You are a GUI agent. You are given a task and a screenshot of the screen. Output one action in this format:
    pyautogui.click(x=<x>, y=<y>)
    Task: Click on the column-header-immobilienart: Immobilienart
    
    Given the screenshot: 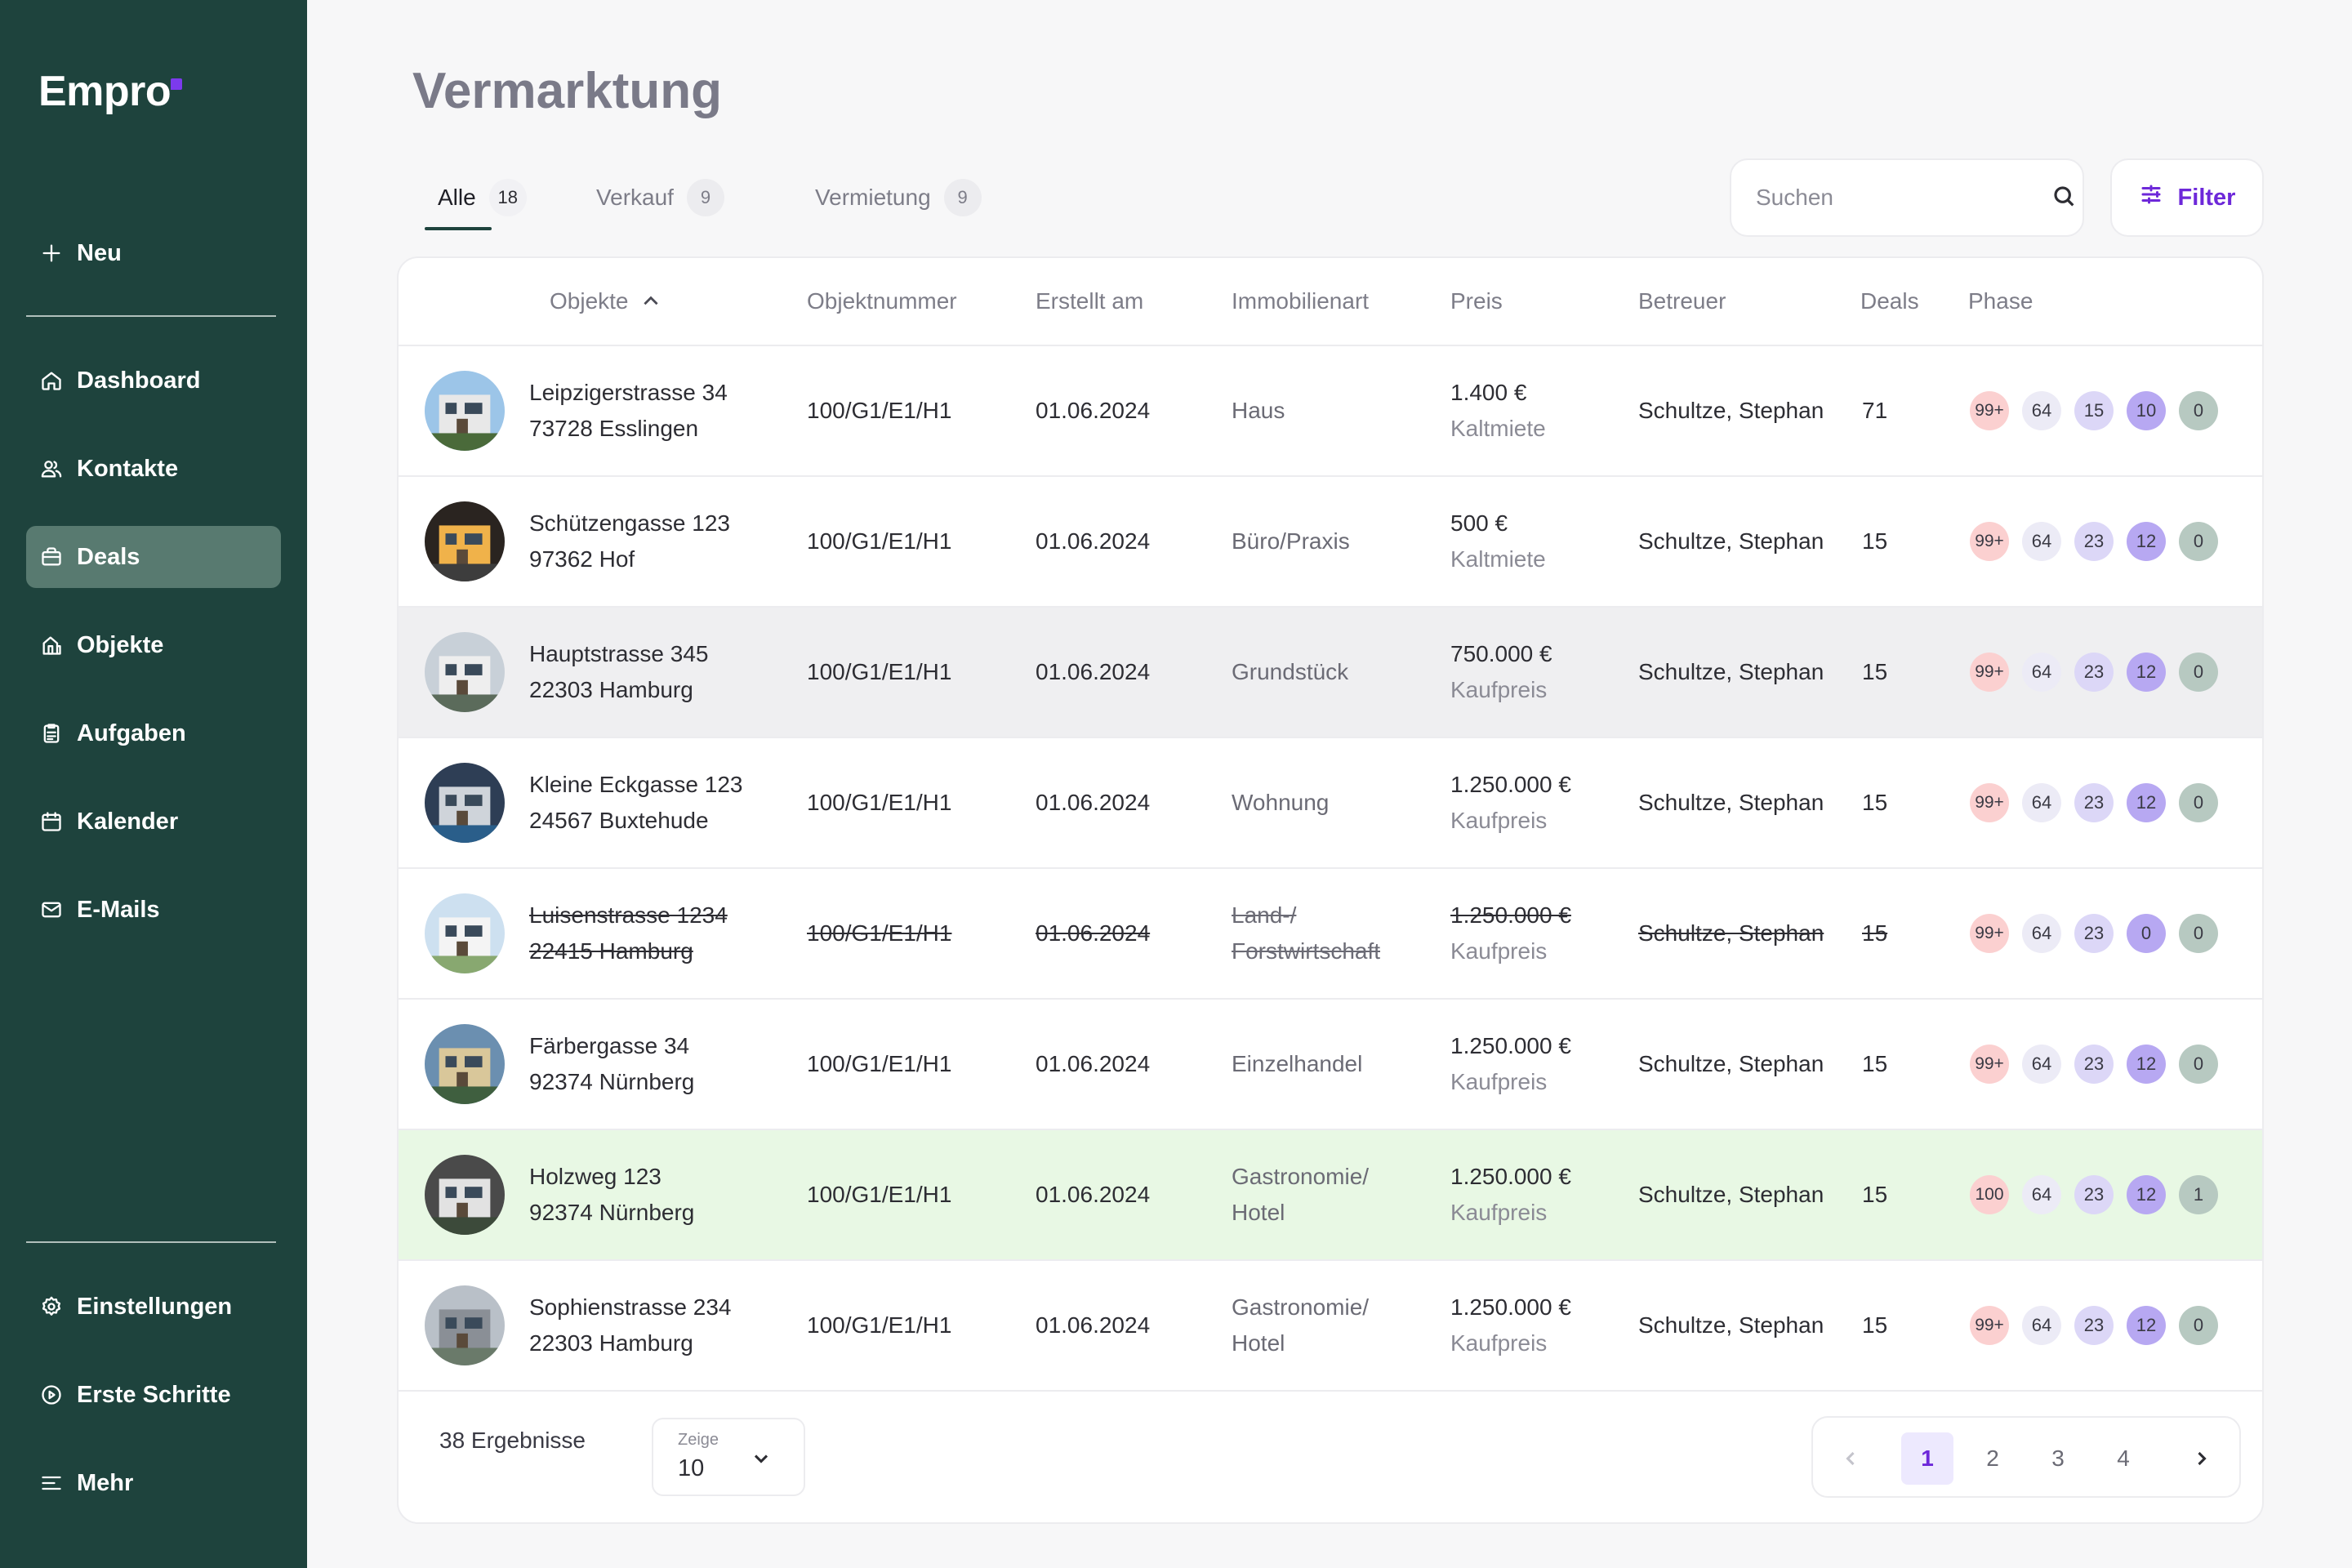 What is the action you would take?
    pyautogui.click(x=1300, y=301)
    